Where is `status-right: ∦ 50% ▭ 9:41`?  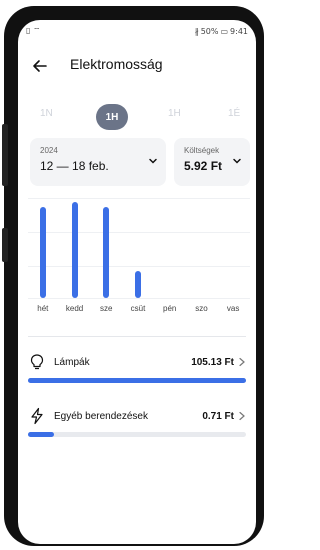
status-right: ∦ 50% ▭ 9:41 is located at coordinates (221, 31).